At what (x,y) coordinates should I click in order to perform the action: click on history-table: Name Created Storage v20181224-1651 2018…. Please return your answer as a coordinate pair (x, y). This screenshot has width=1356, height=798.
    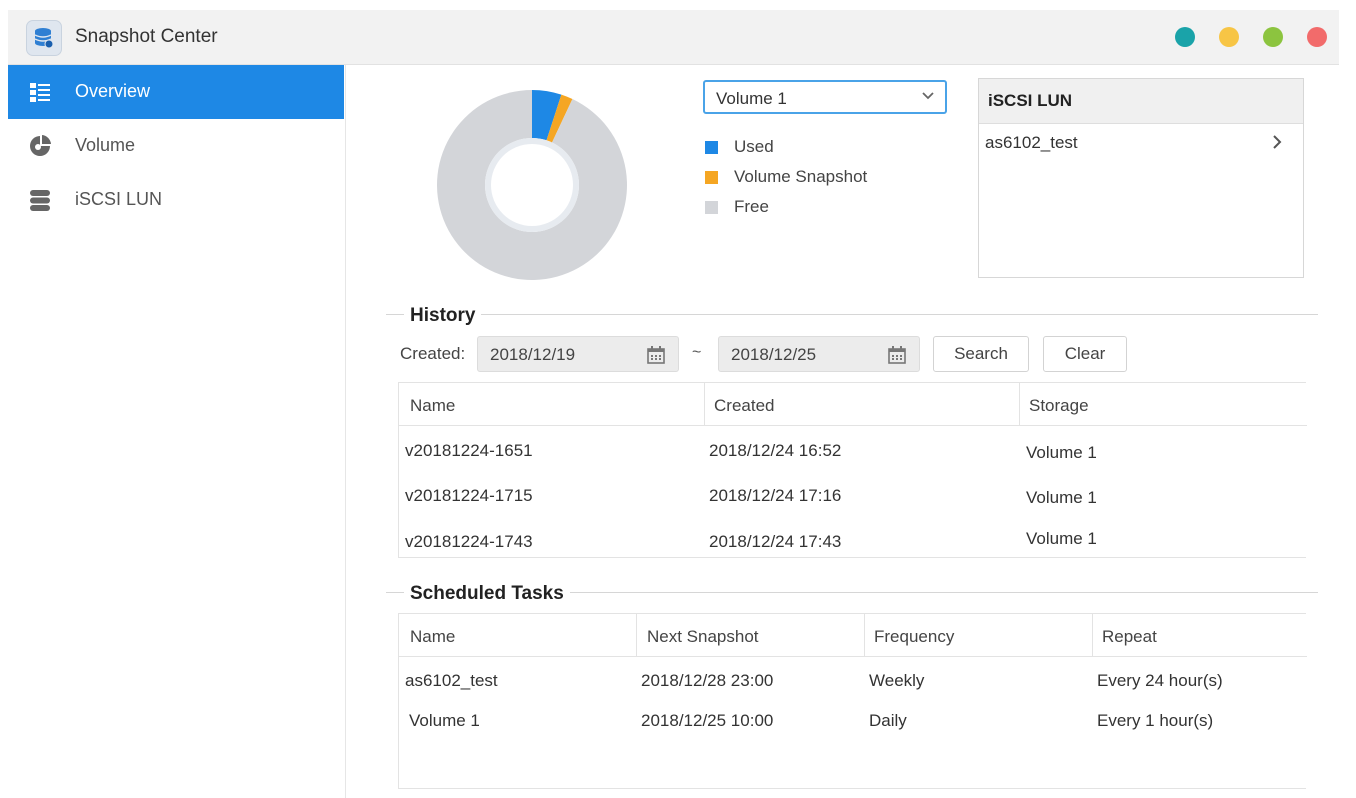
    Looking at the image, I should click on (852, 470).